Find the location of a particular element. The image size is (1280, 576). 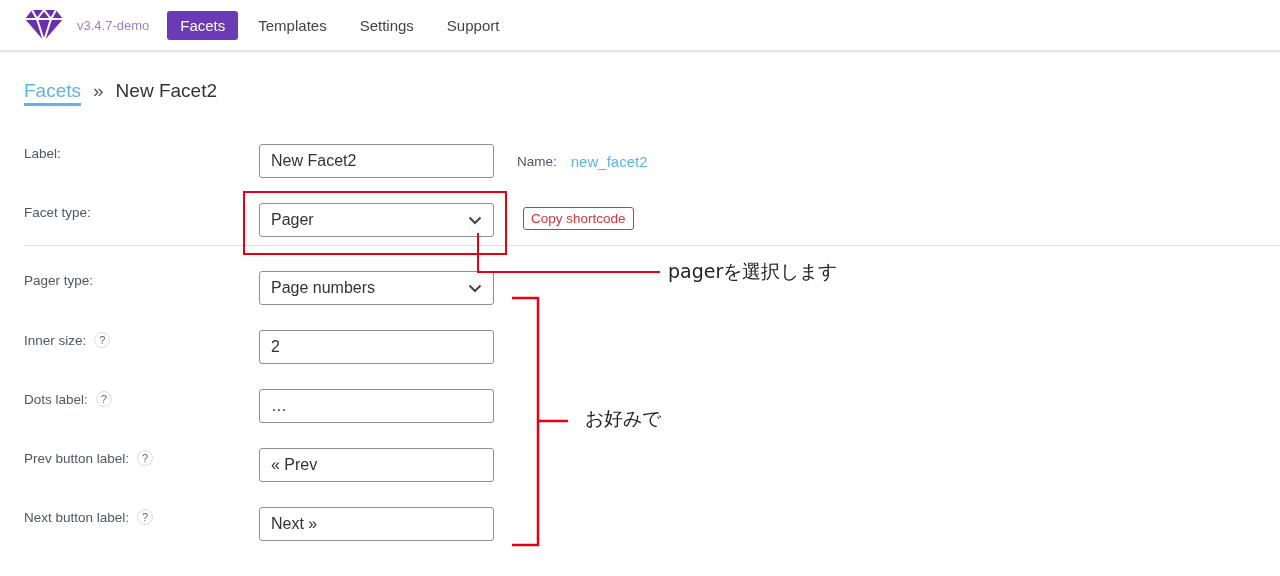

nav-tab: Templates is located at coordinates (292, 25).